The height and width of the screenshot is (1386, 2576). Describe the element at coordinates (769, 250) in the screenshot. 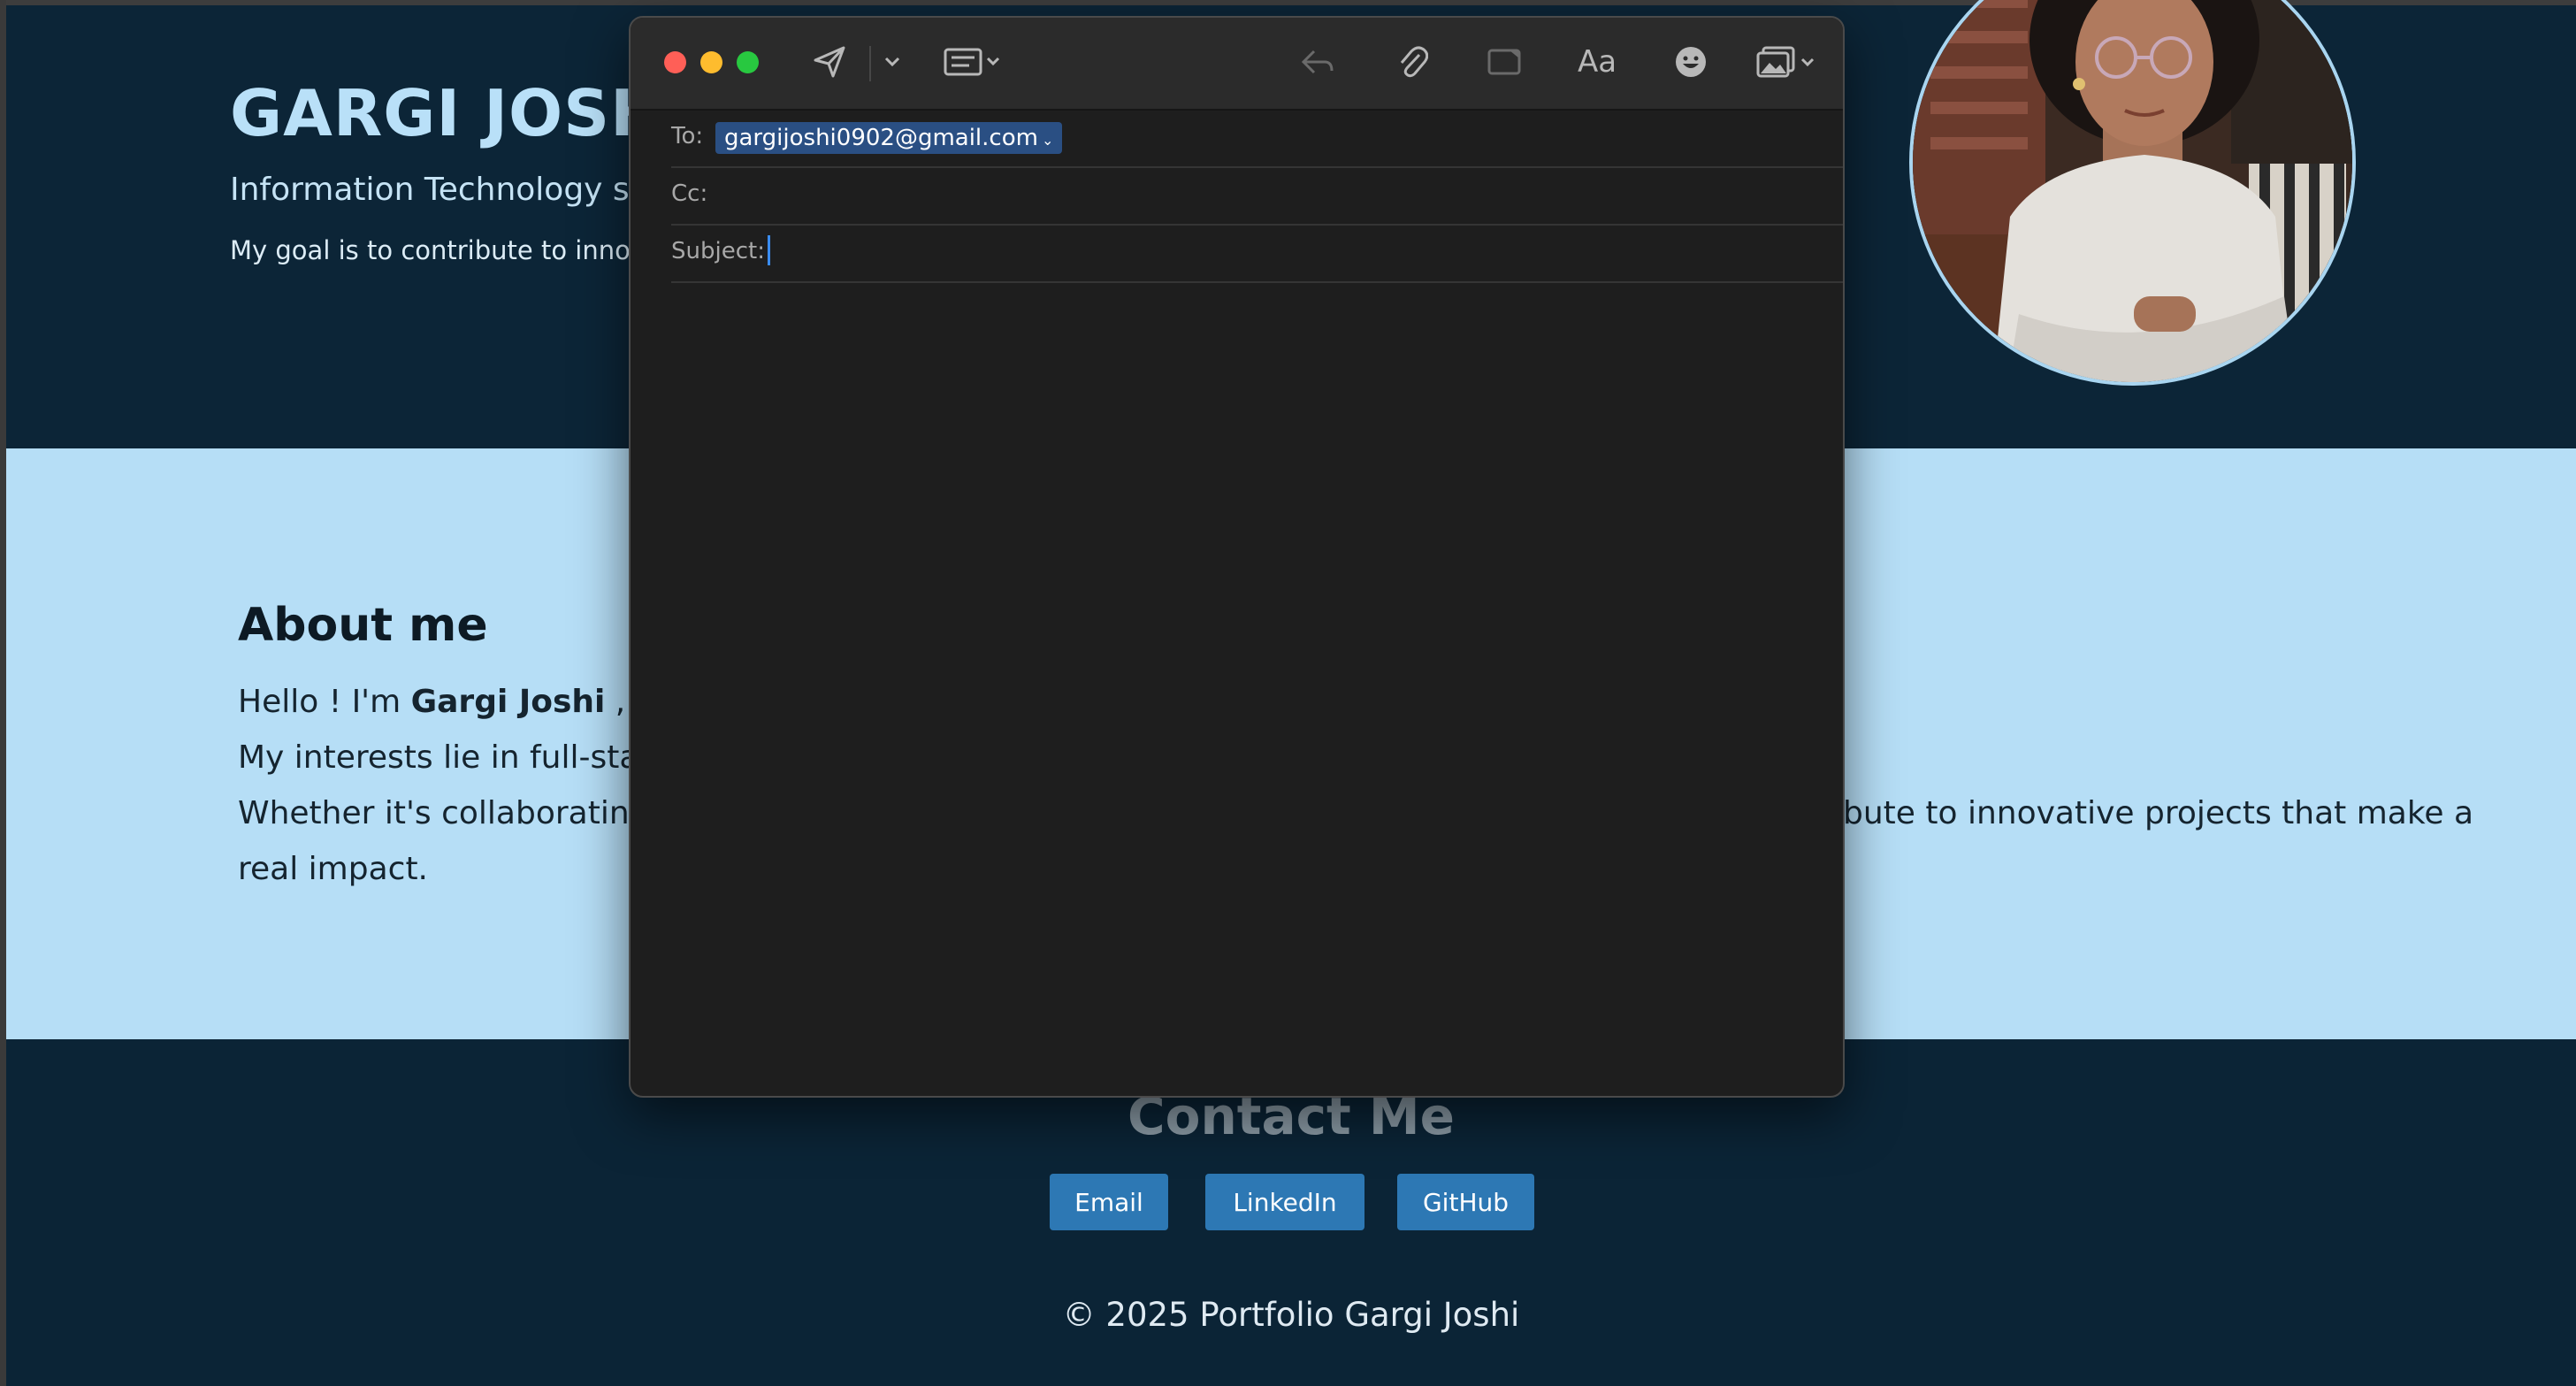

I see `text-cursor` at that location.